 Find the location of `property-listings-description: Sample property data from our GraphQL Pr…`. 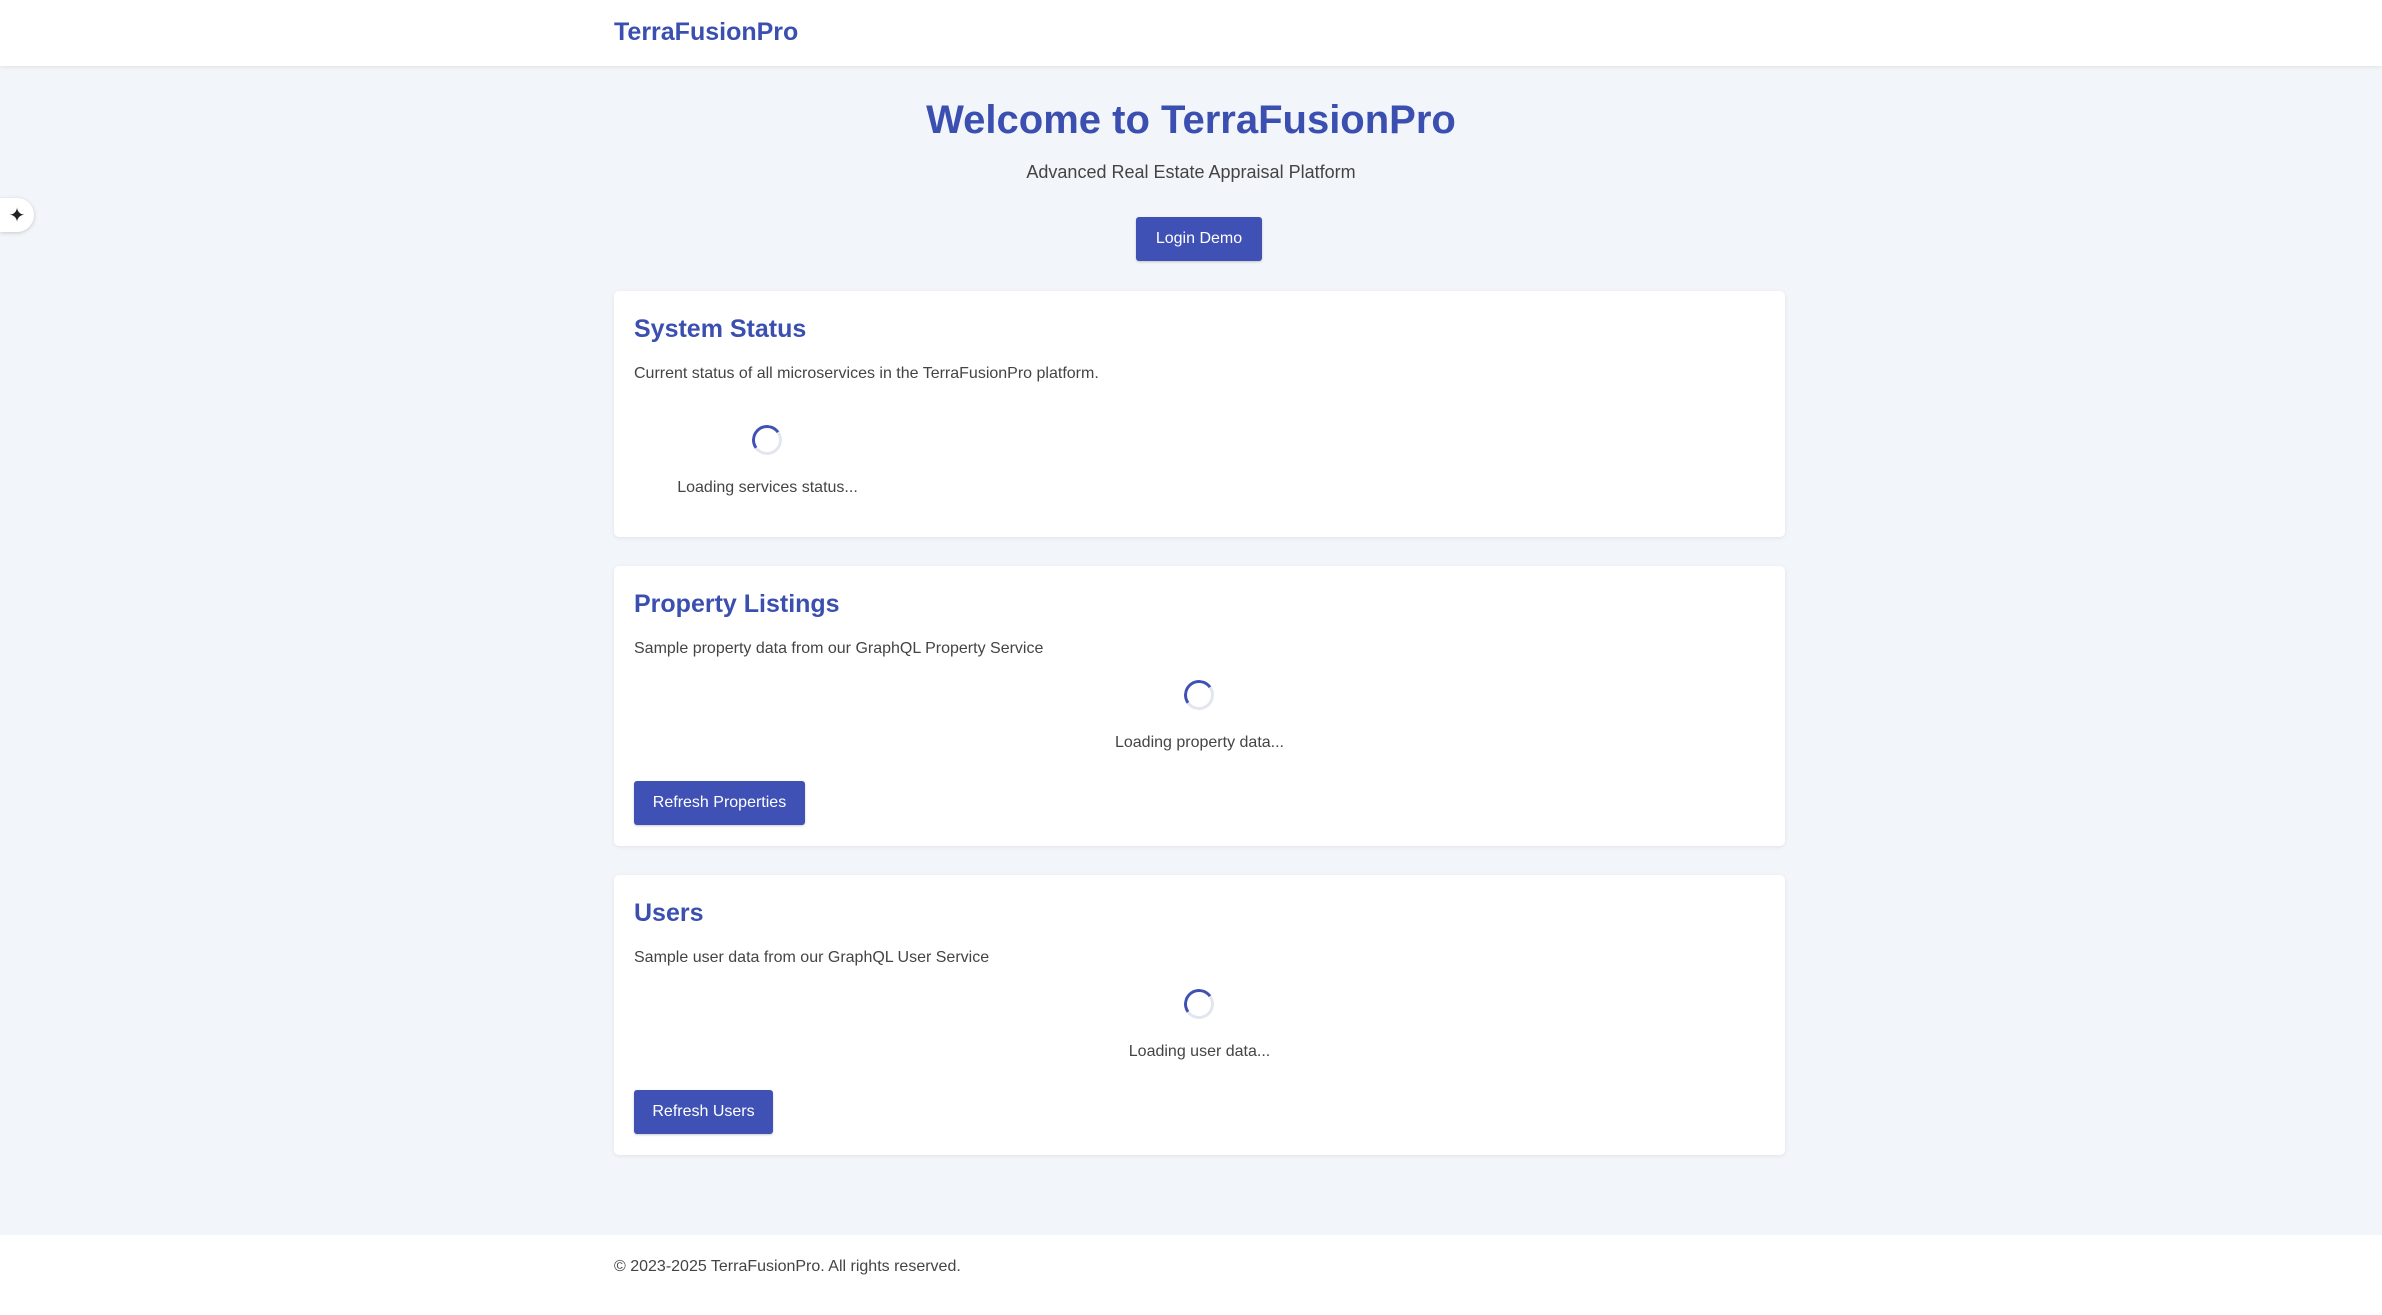

property-listings-description: Sample property data from our GraphQL Pr… is located at coordinates (839, 648).